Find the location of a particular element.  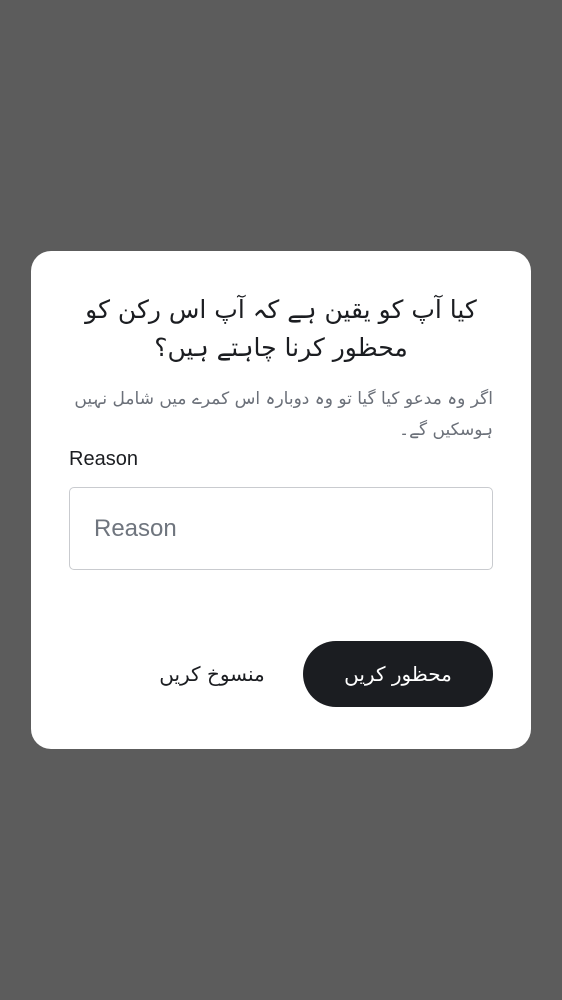

reason-input is located at coordinates (281, 528).